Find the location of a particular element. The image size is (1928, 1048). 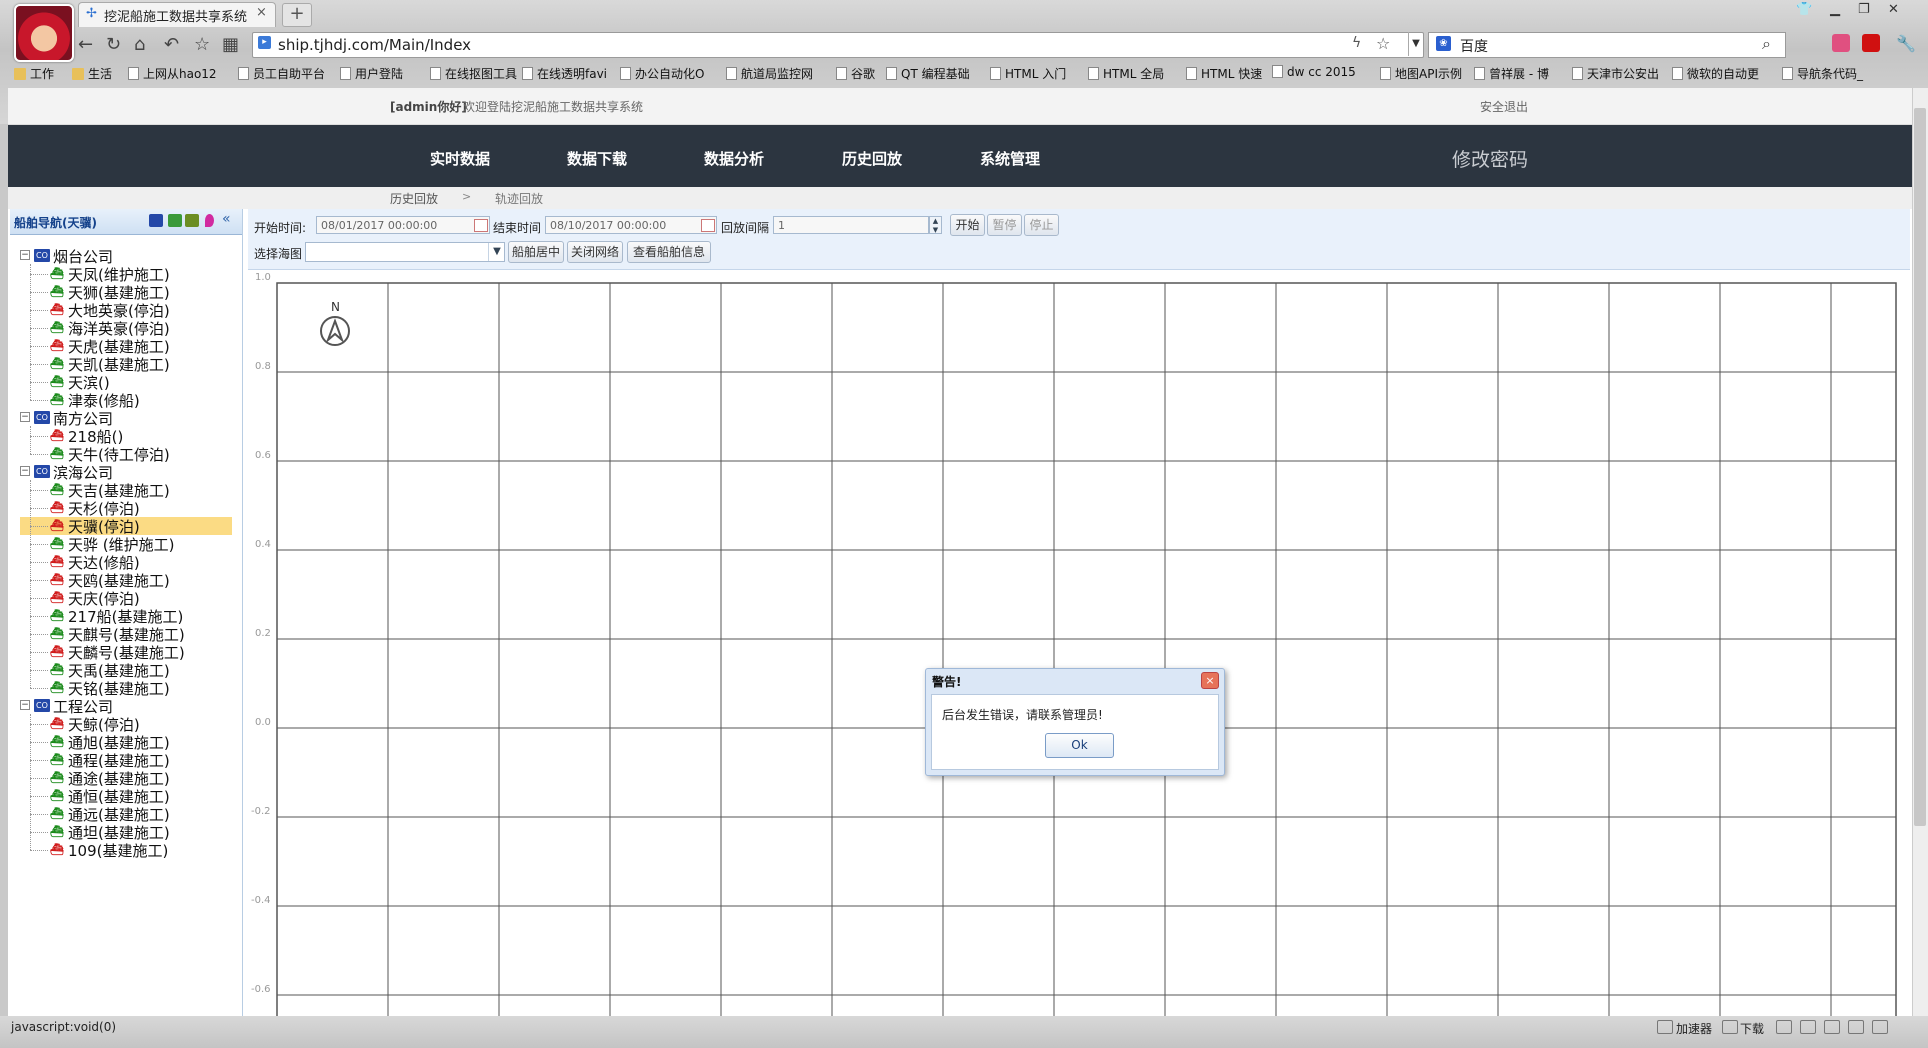

skin-icon: 👕 is located at coordinates (1804, 9).